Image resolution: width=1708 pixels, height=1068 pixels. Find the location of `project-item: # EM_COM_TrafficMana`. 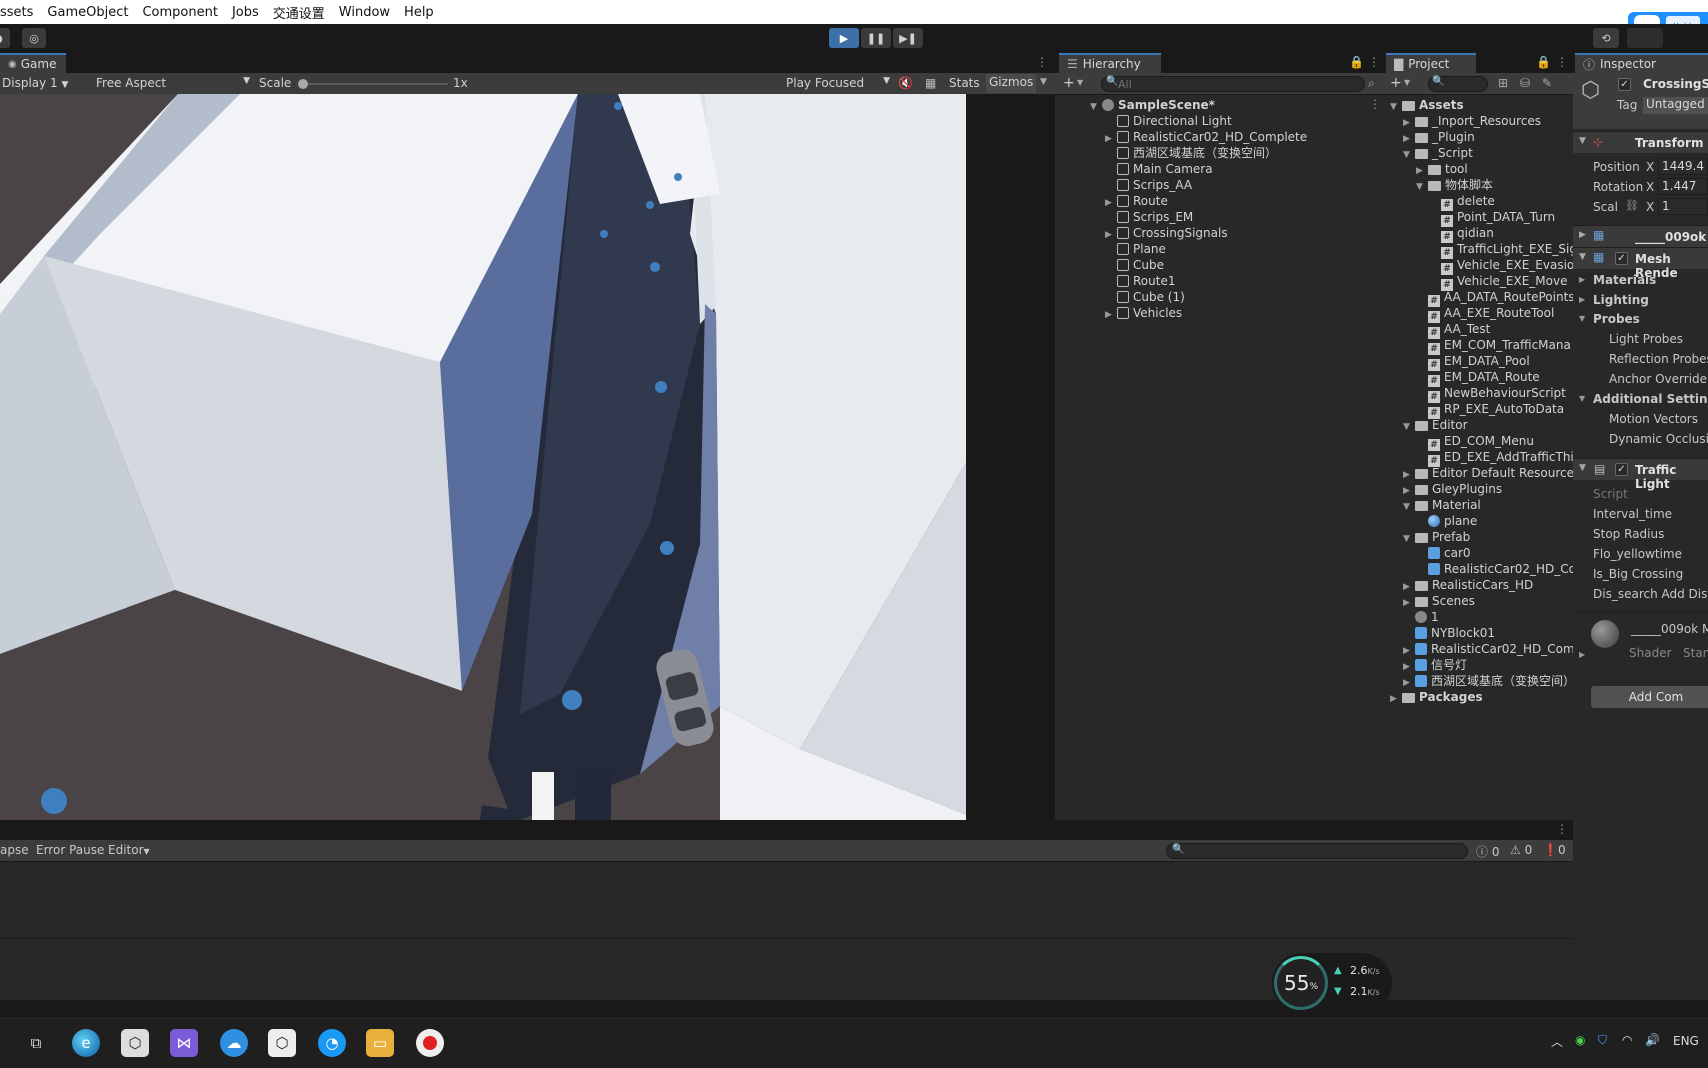

project-item: # EM_COM_TrafficMana is located at coordinates (1493, 346).